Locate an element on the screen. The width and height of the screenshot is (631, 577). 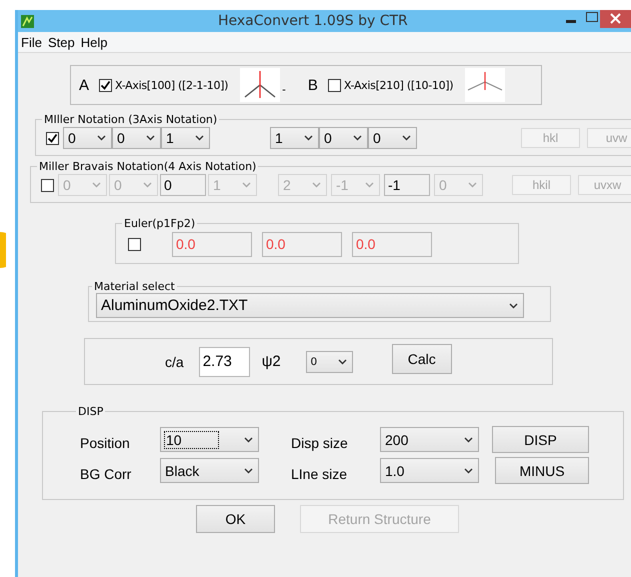
close-icon is located at coordinates (615, 19).